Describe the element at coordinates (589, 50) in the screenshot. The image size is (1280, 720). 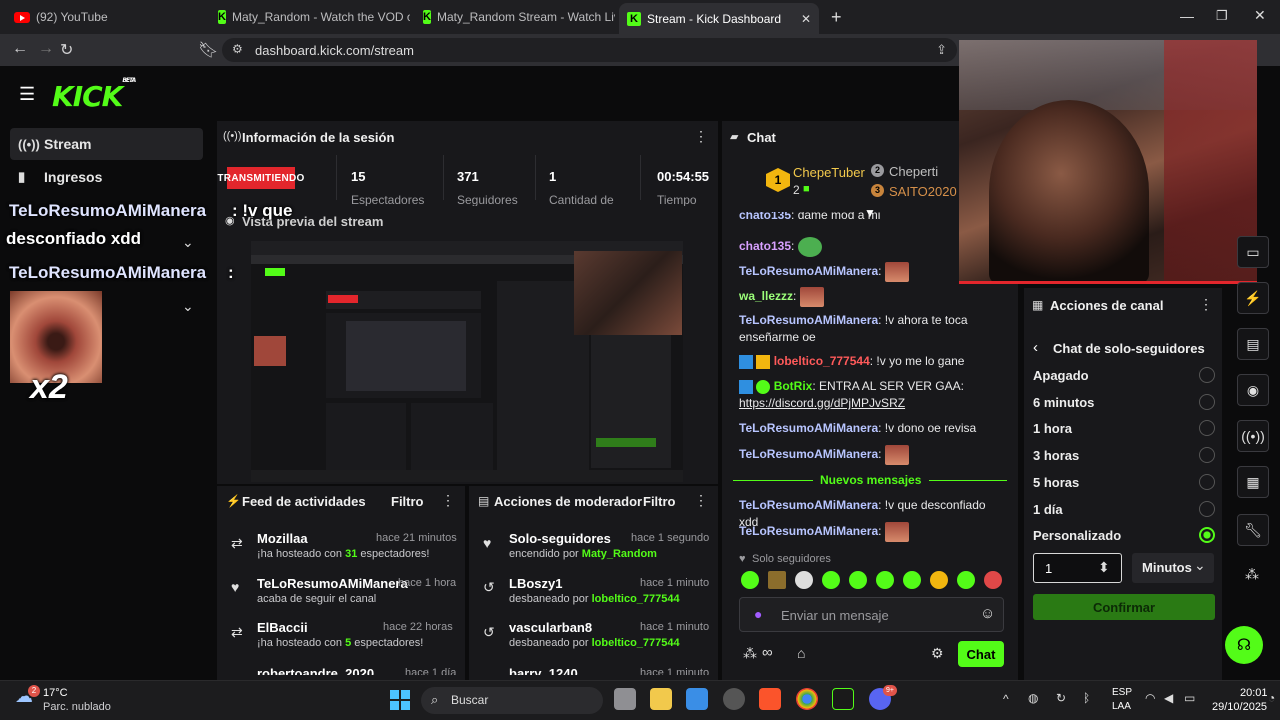
I see `url-input: ⚙ dashboard.kick.com/stream ⇪` at that location.